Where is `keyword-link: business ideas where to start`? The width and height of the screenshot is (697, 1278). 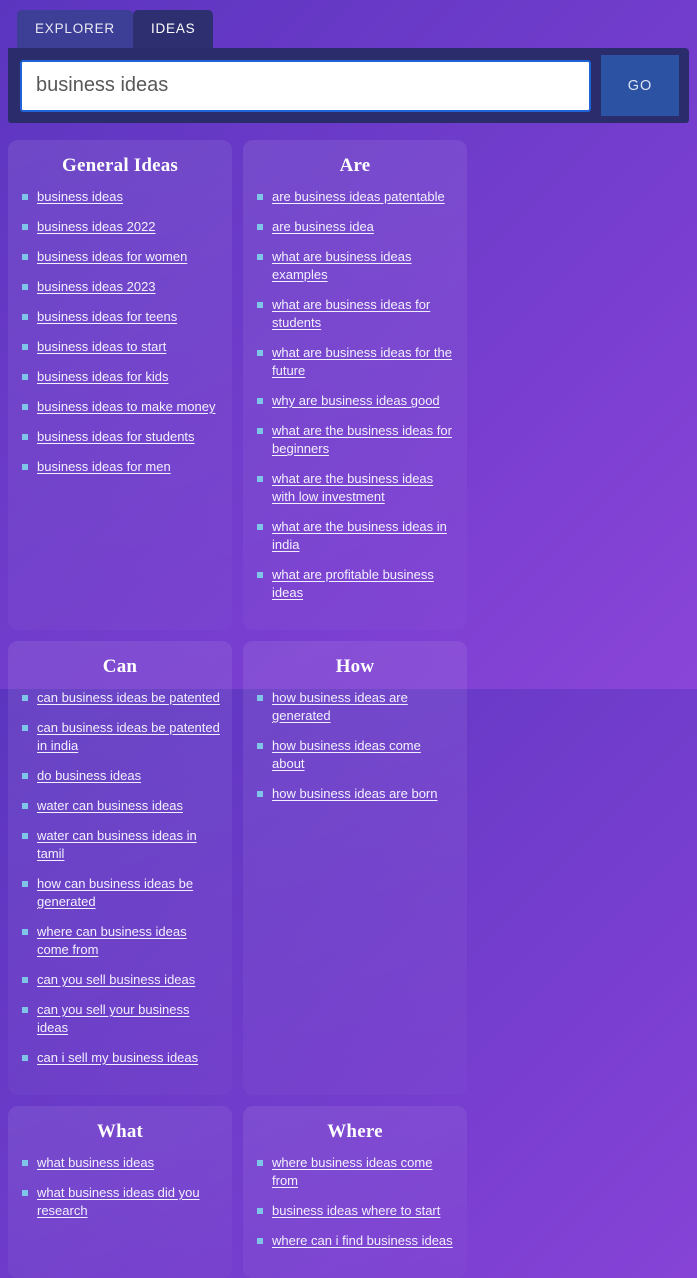
keyword-link: business ideas where to start is located at coordinates (356, 1210).